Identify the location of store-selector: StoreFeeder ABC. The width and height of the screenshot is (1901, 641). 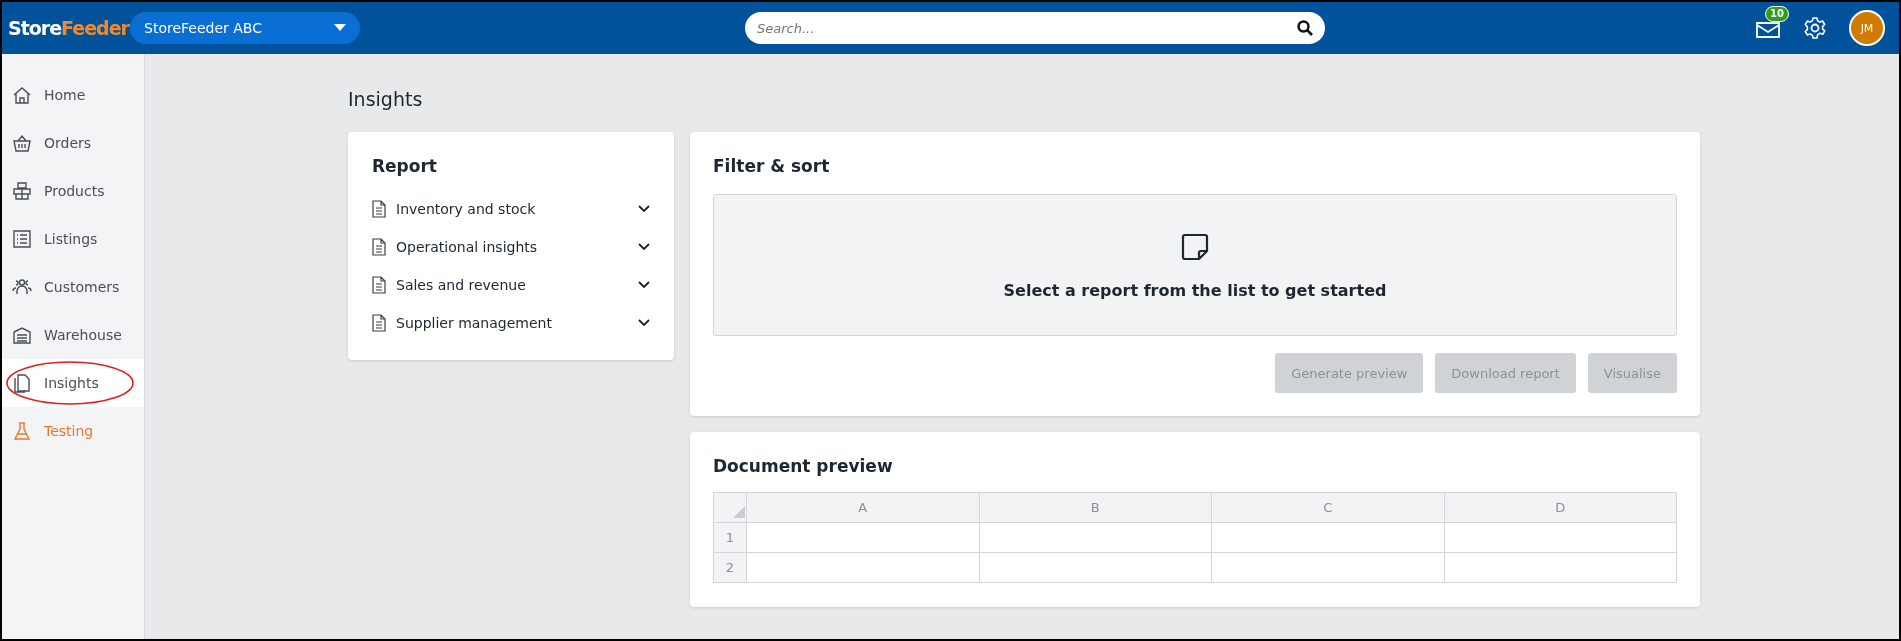
(245, 28).